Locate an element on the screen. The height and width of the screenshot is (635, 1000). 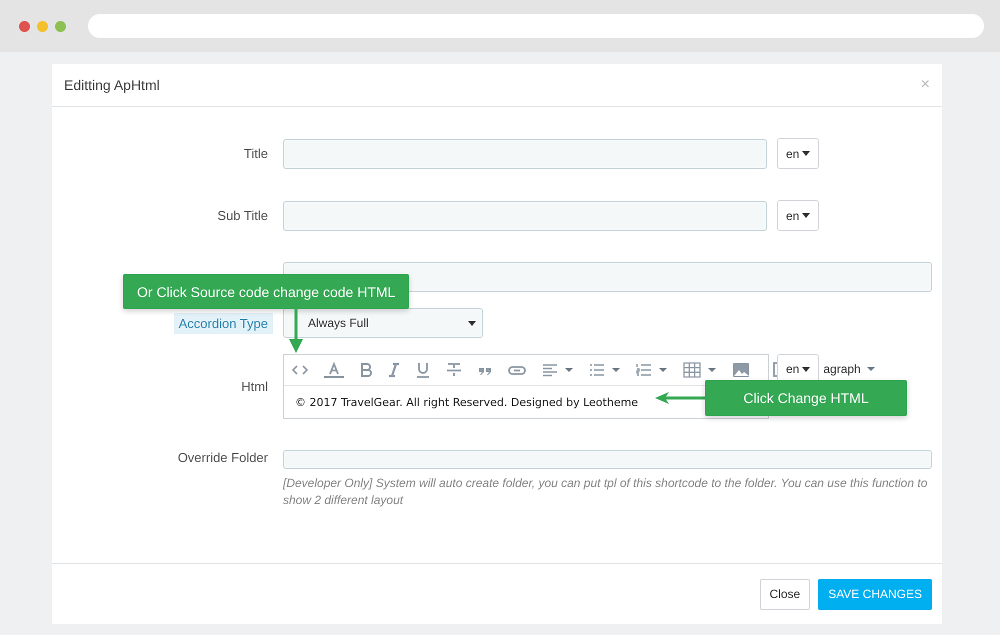
editor-content: © 2017 TravelGear. All right Reserved. Designed by Leotheme is located at coordinates (466, 402).